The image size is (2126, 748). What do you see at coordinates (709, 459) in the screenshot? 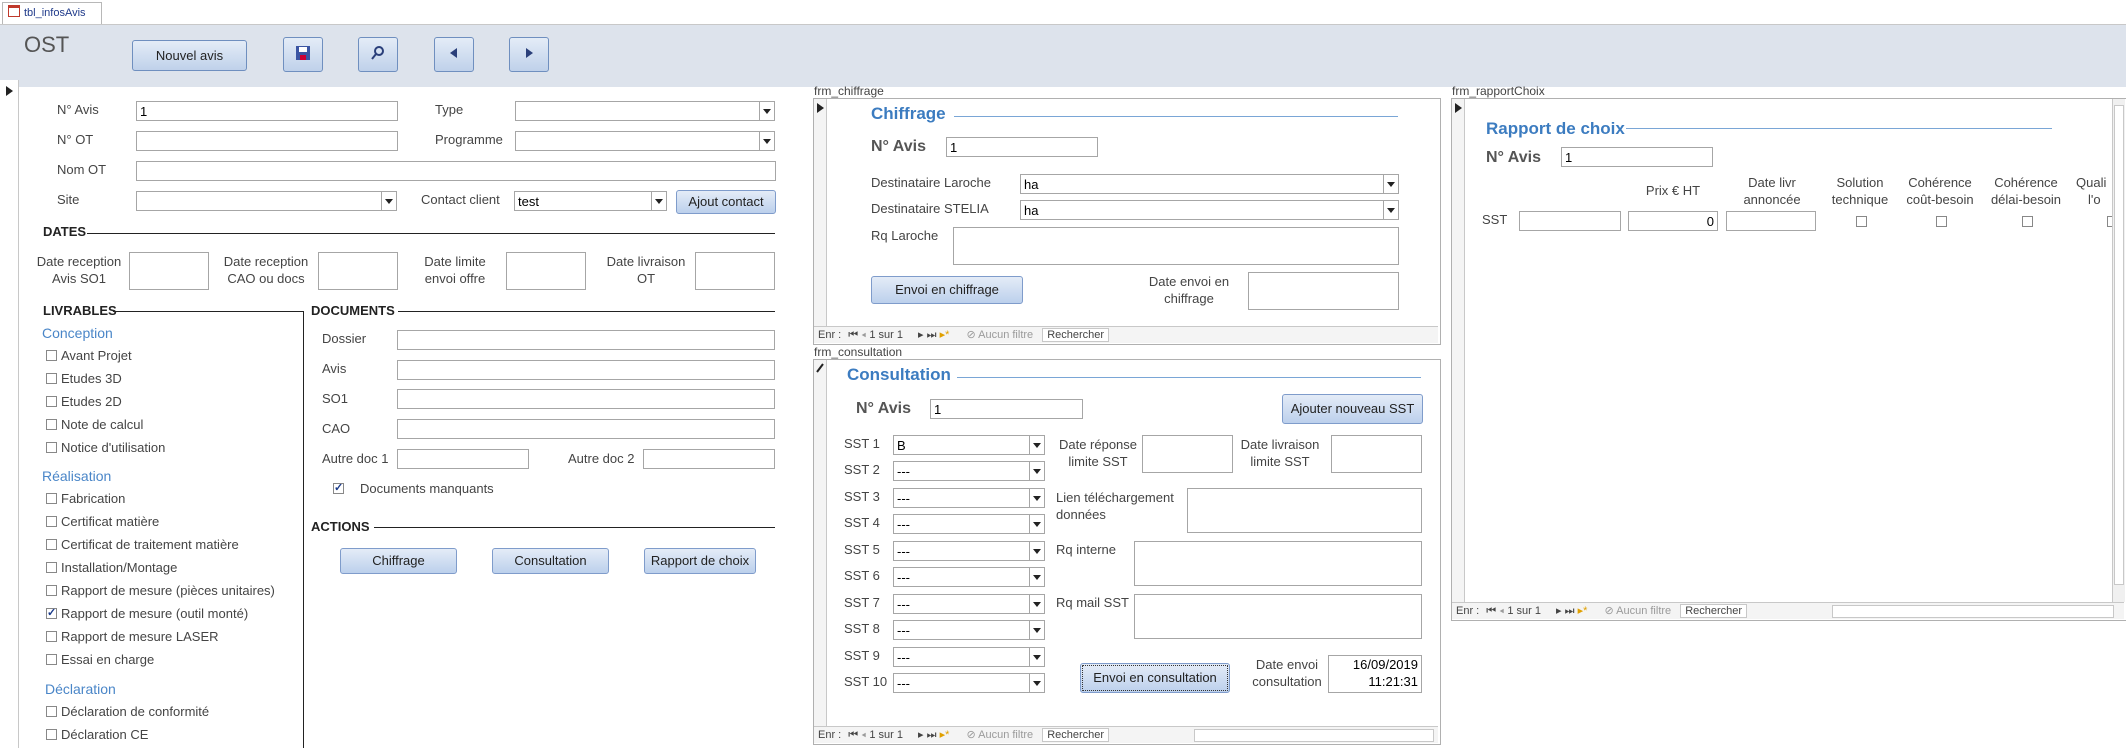
I see `autre-doc2-input` at bounding box center [709, 459].